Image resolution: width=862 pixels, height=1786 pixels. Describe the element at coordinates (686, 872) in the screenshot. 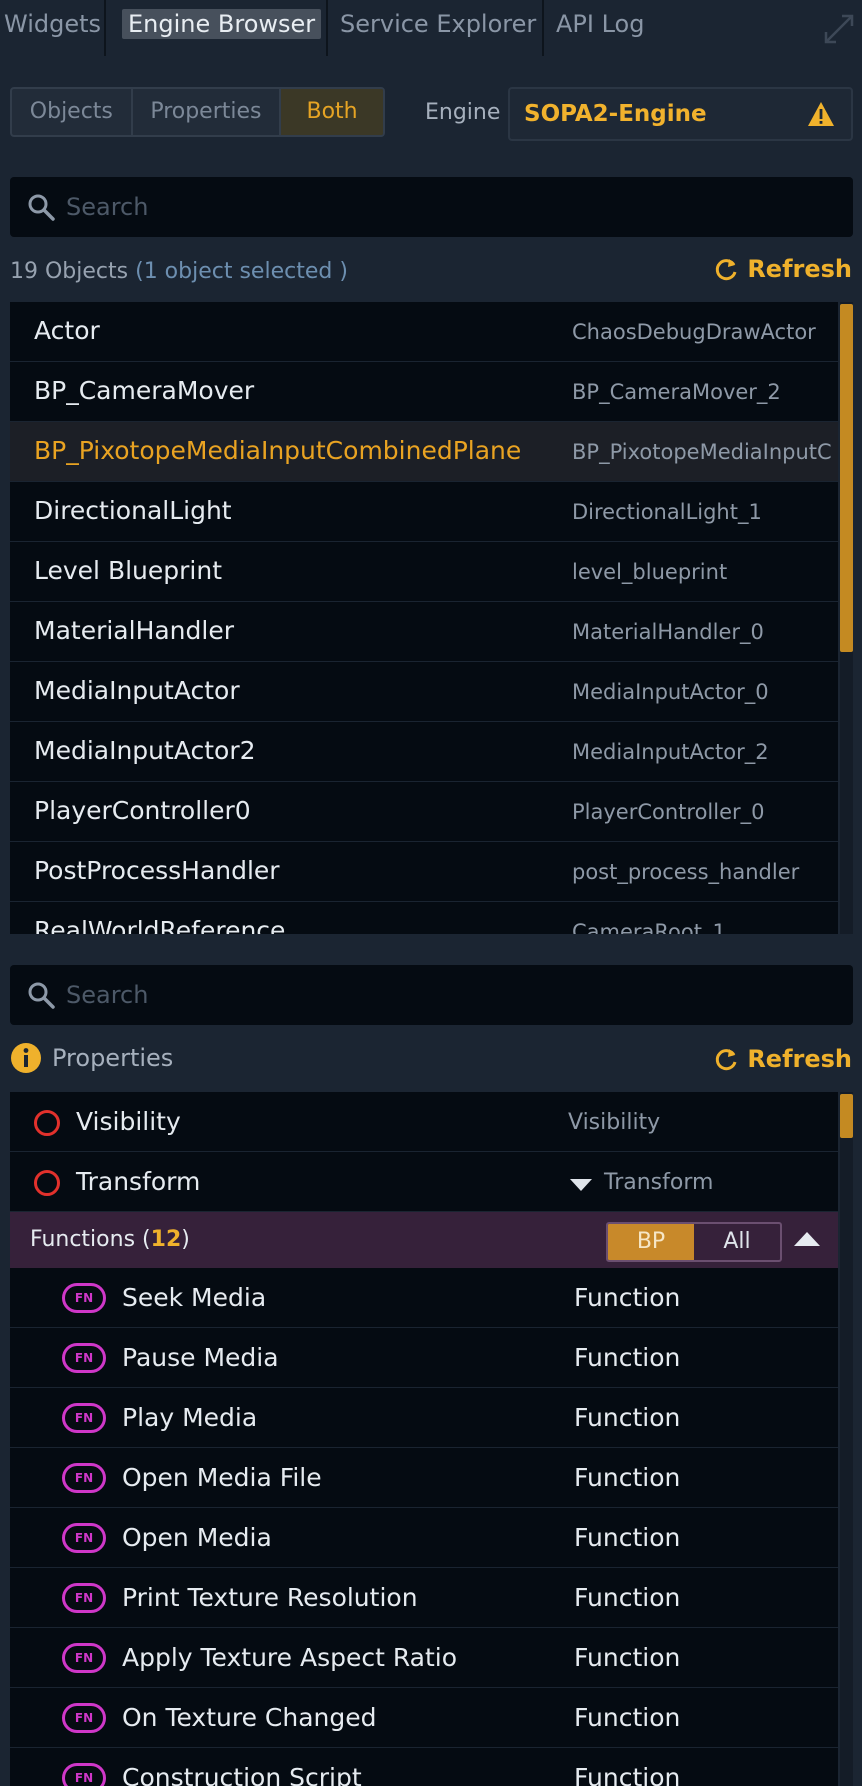

I see `object-id: post_process_handler` at that location.